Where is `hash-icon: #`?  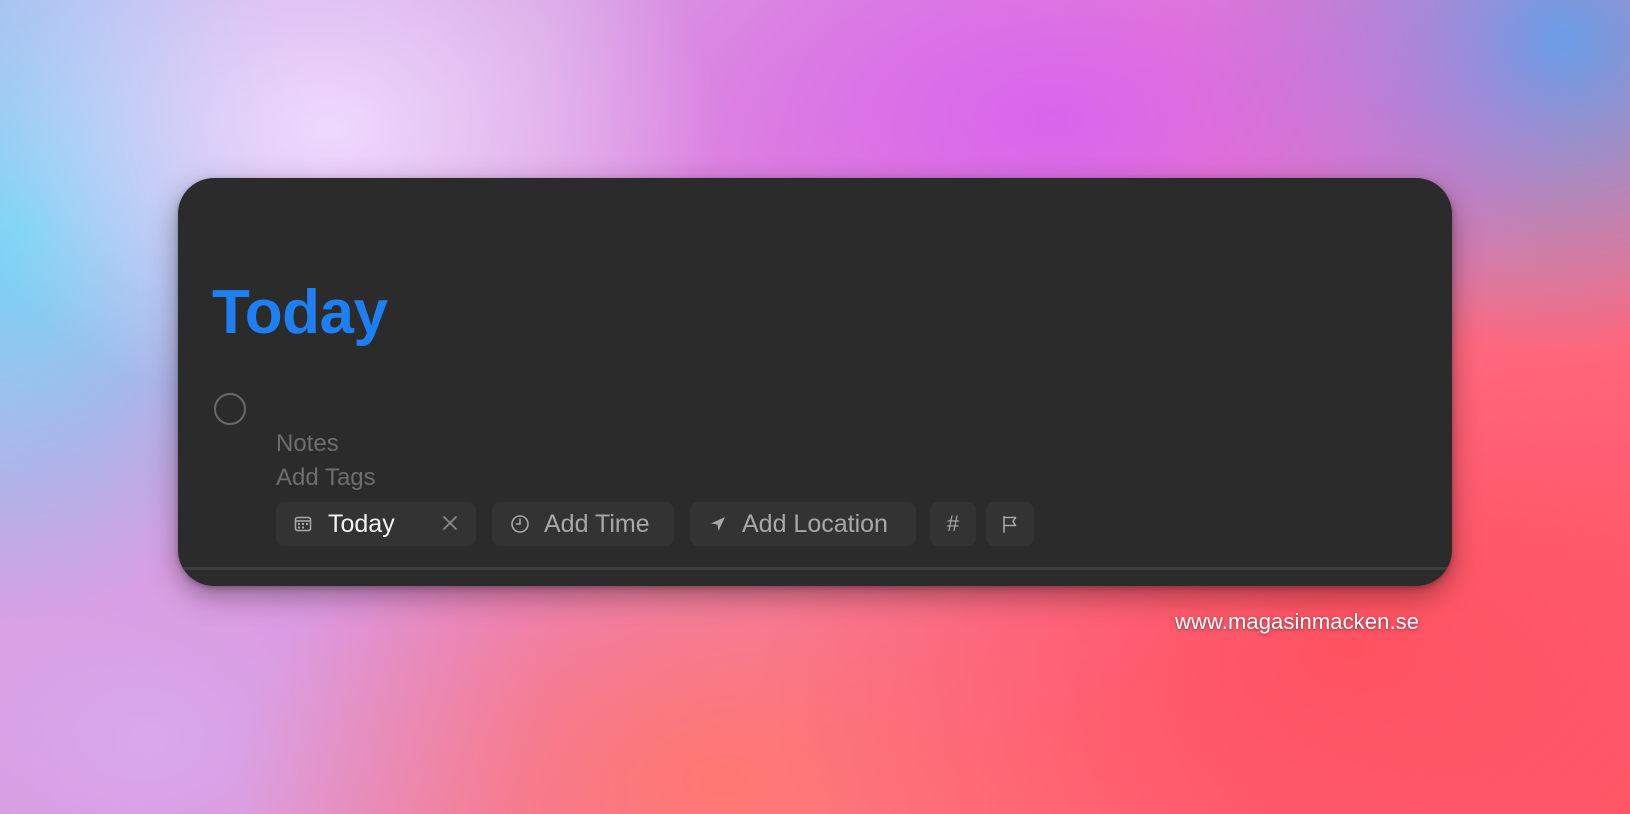
hash-icon: # is located at coordinates (953, 523).